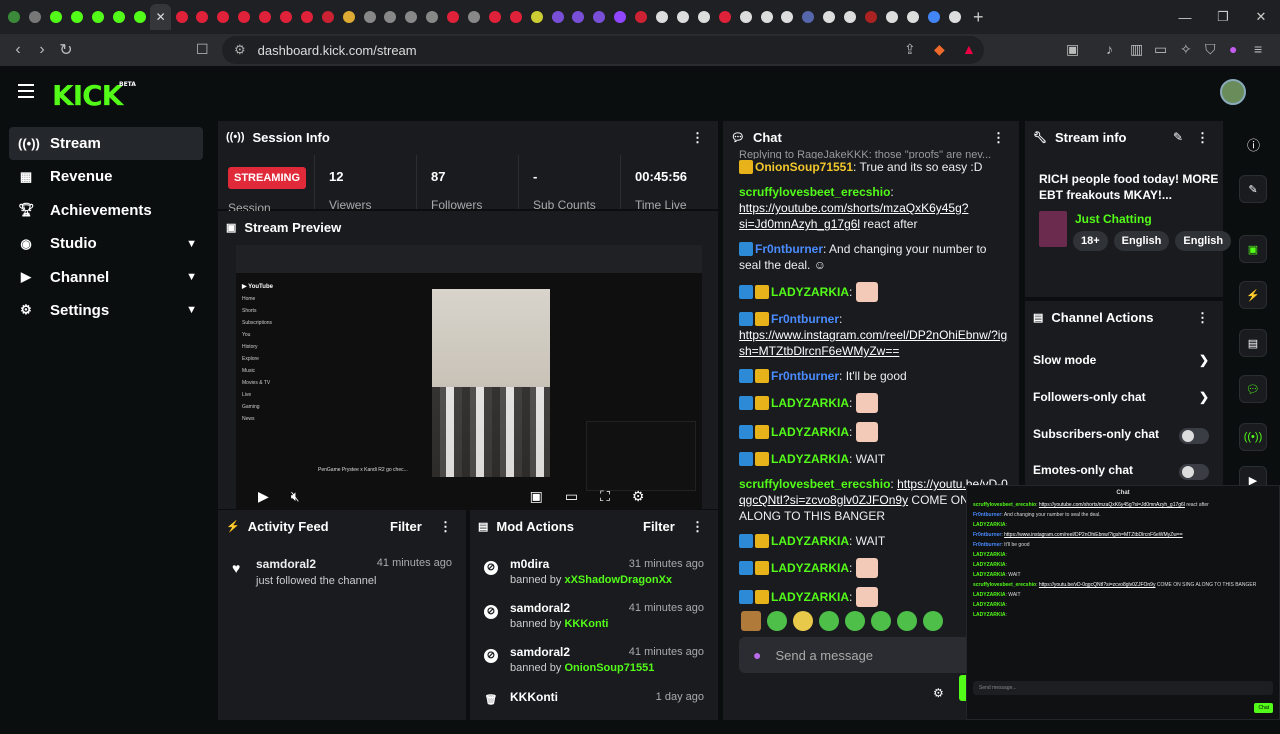 This screenshot has width=1280, height=734. What do you see at coordinates (804, 167) in the screenshot?
I see `chat-username: OnionSoup71551` at bounding box center [804, 167].